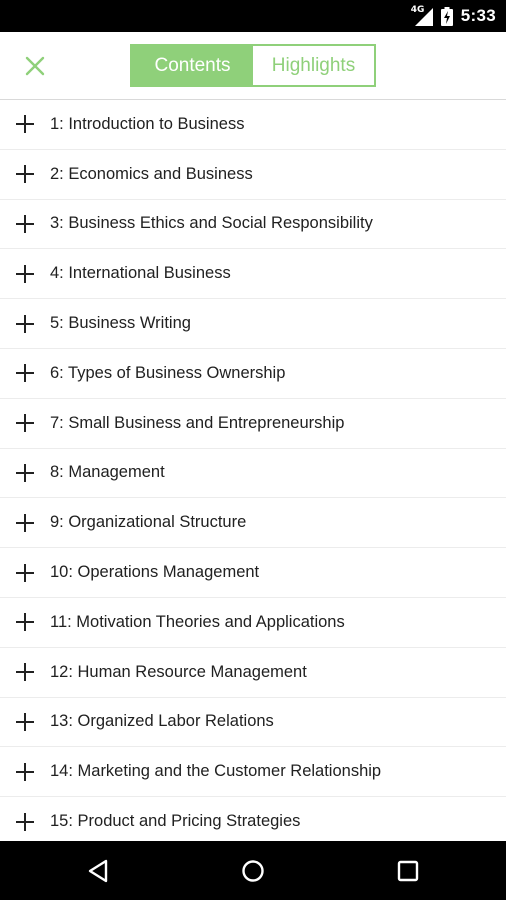 Image resolution: width=506 pixels, height=900 pixels. I want to click on back-icon, so click(98, 871).